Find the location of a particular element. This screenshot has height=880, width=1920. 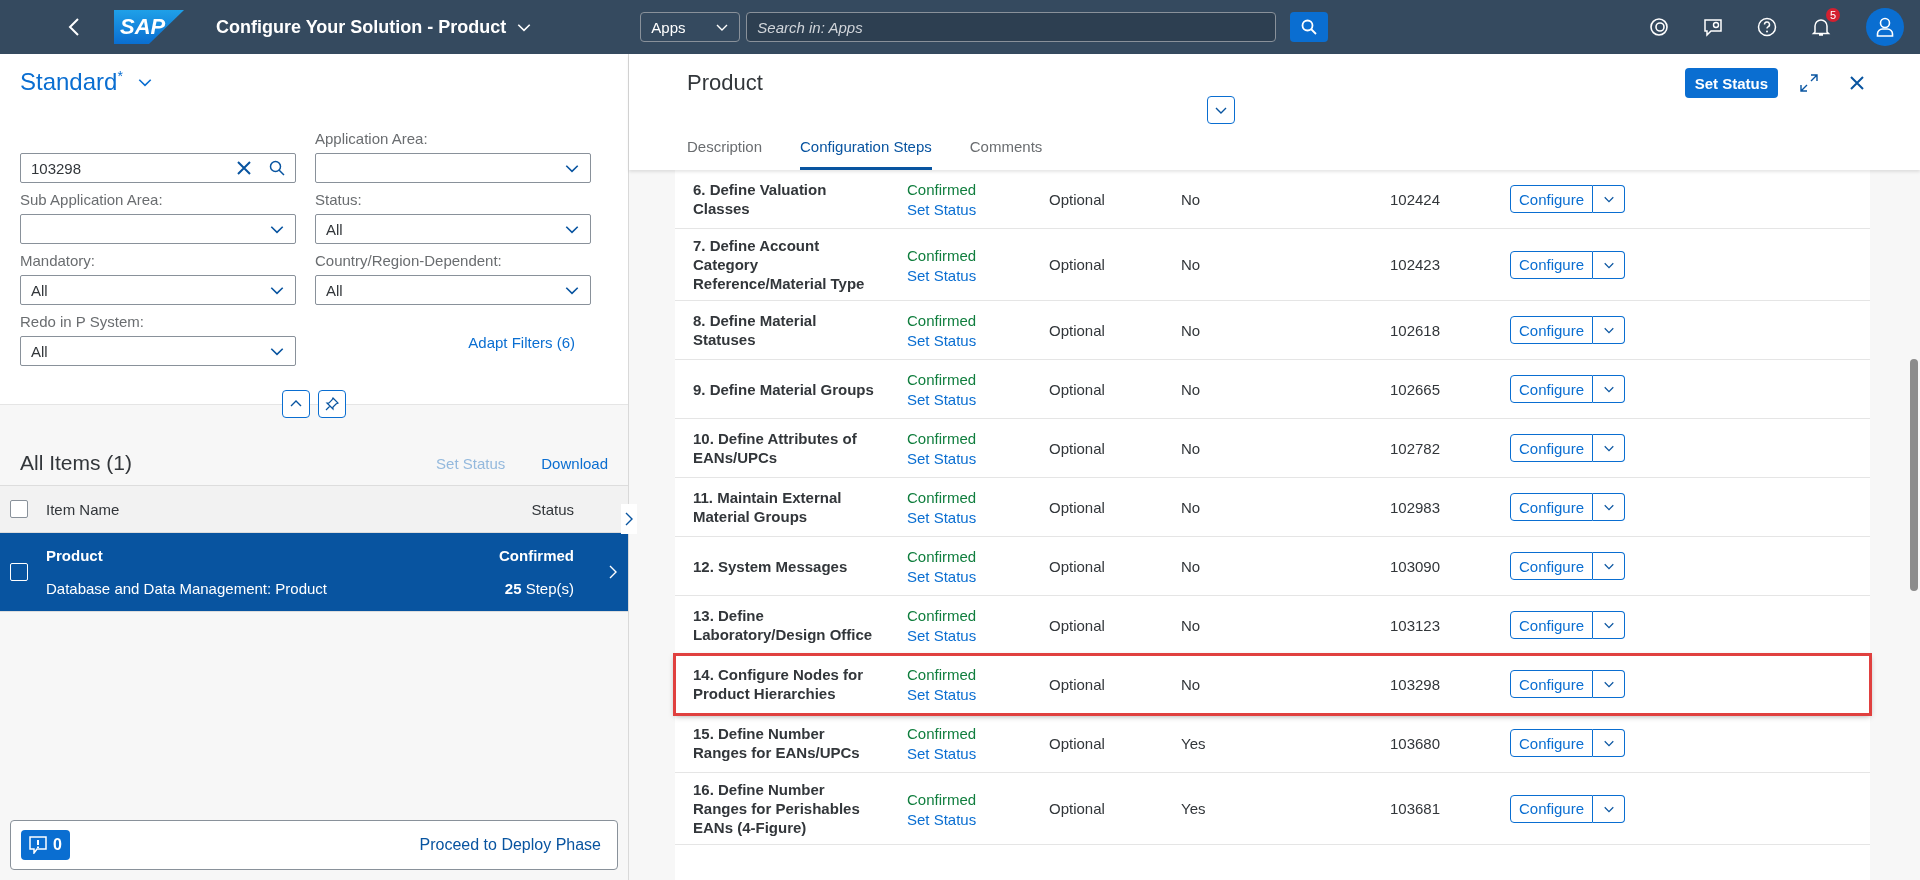

download-button: Download is located at coordinates (574, 463).